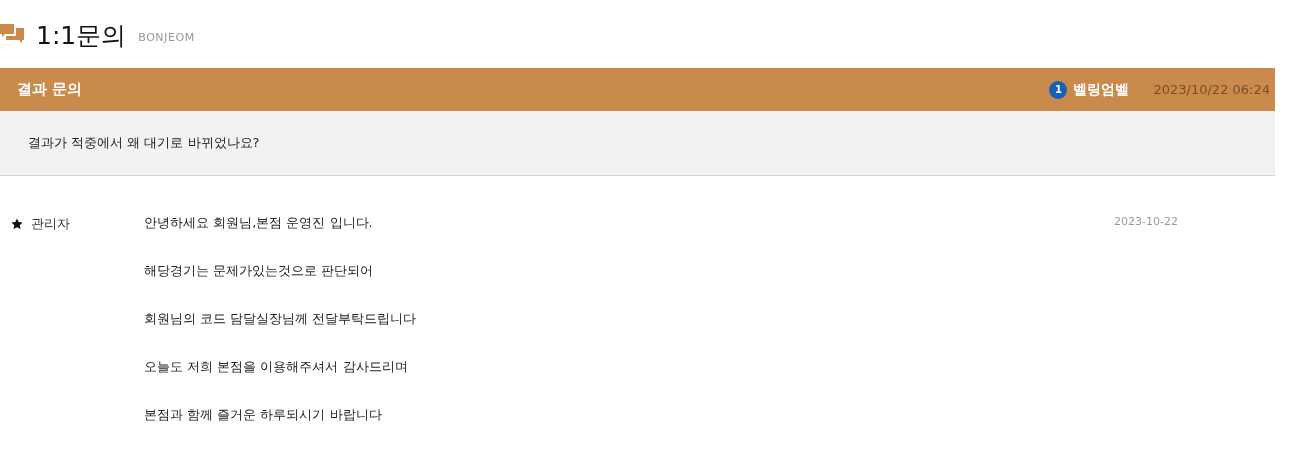  Describe the element at coordinates (50, 224) in the screenshot. I see `reply-author: 관리자` at that location.